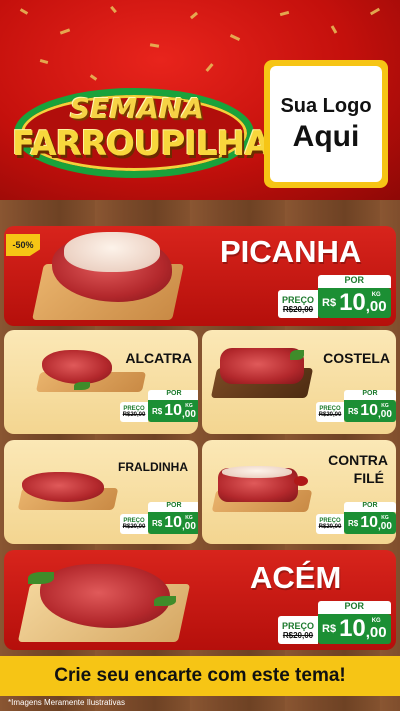  What do you see at coordinates (200, 600) in the screenshot?
I see `product-card-acem: ACÉM PREÇO R$20,00 POR R$ 10 KG ,00` at bounding box center [200, 600].